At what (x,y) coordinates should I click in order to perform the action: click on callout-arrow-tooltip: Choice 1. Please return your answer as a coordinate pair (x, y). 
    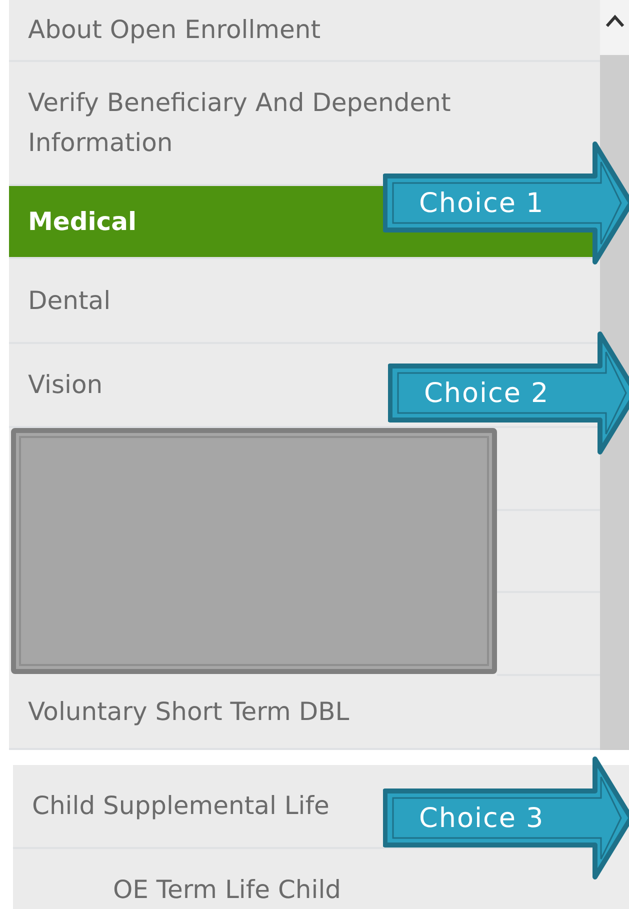
    Looking at the image, I should click on (506, 203).